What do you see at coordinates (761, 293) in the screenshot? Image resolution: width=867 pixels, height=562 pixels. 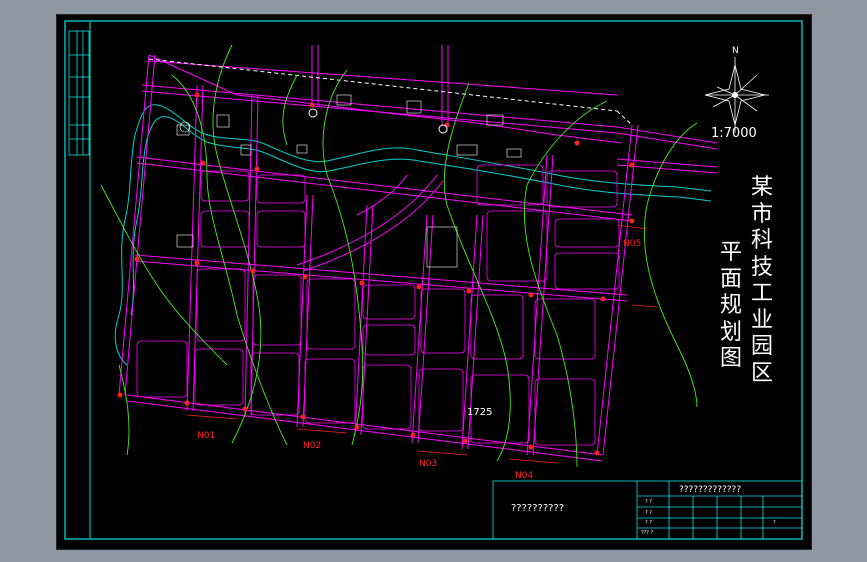 I see `title-char: 工` at bounding box center [761, 293].